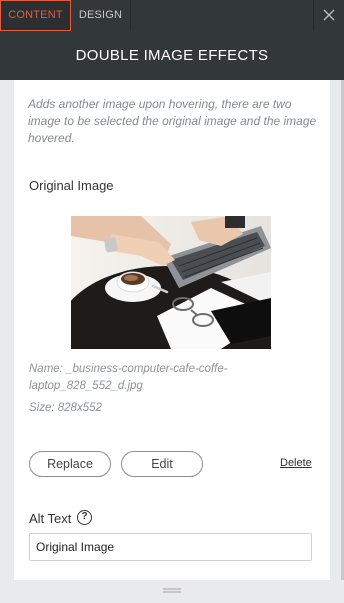 Image resolution: width=344 pixels, height=603 pixels. I want to click on help-icon: ?, so click(84, 517).